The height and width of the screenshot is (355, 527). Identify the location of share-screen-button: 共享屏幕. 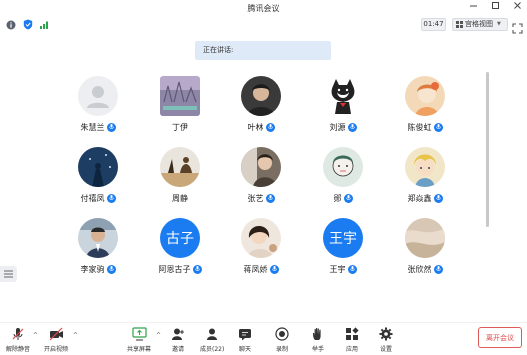
(139, 340).